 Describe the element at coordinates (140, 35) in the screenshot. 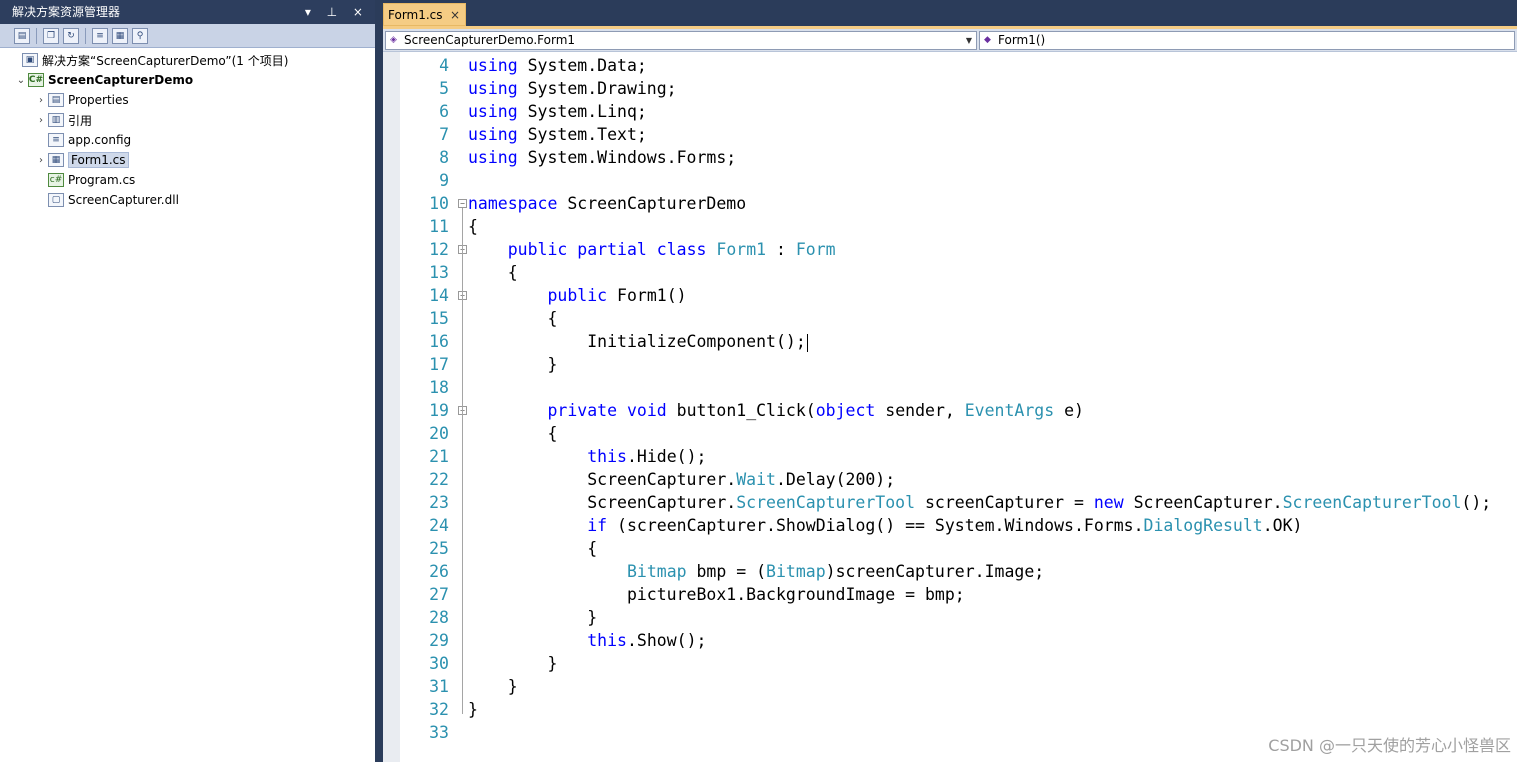

I see `class-diagram-icon: ⚲` at that location.